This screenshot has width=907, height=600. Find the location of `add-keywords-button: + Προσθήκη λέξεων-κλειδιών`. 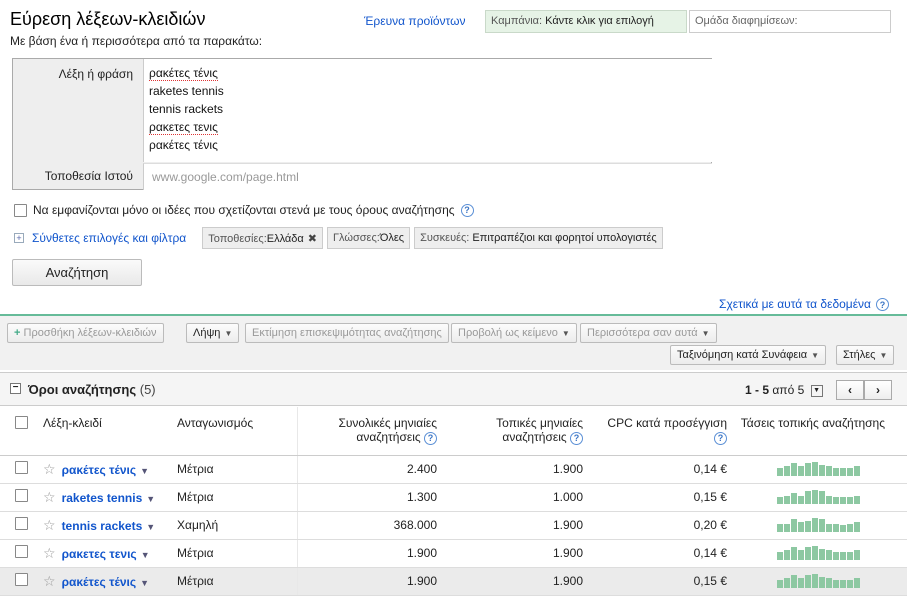

add-keywords-button: + Προσθήκη λέξεων-κλειδιών is located at coordinates (85, 333).